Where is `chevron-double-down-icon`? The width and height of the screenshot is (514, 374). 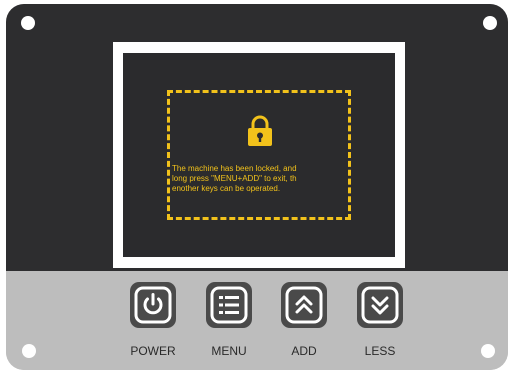
chevron-double-down-icon is located at coordinates (380, 305).